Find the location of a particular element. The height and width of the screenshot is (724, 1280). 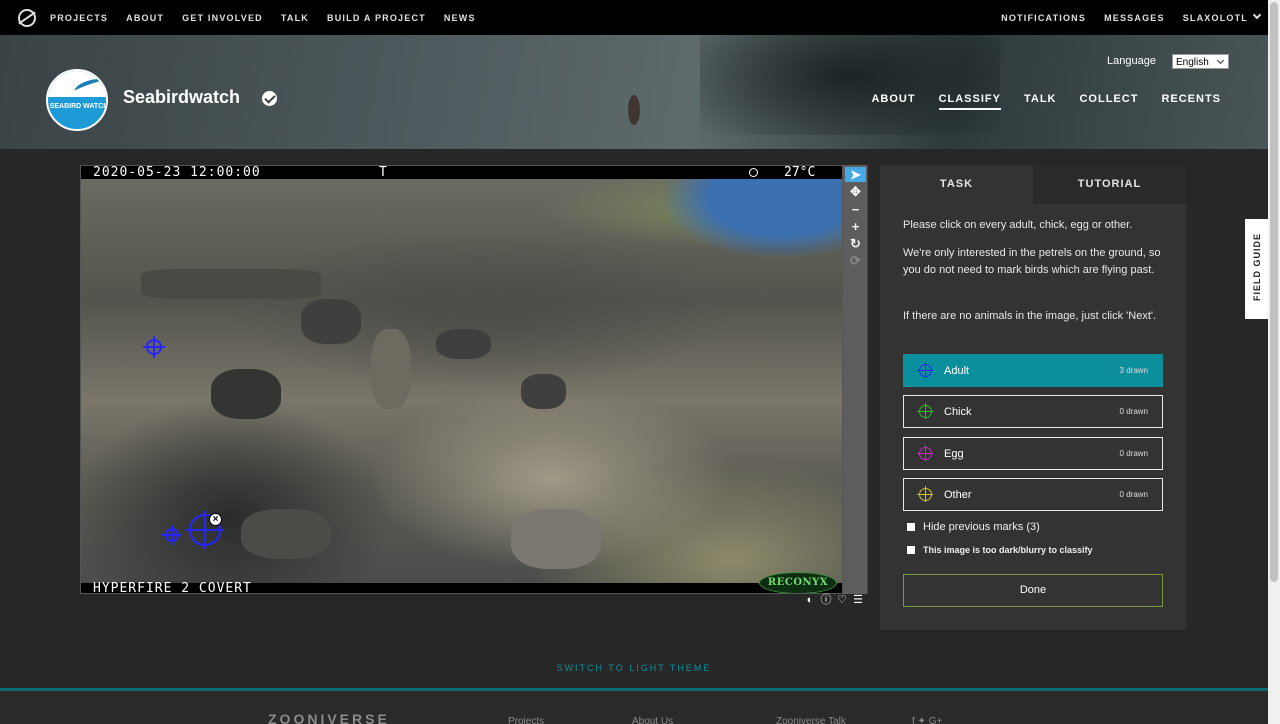

viewer-toolbar: ➤ ✥ − + ↻ ⟳ is located at coordinates (855, 379).